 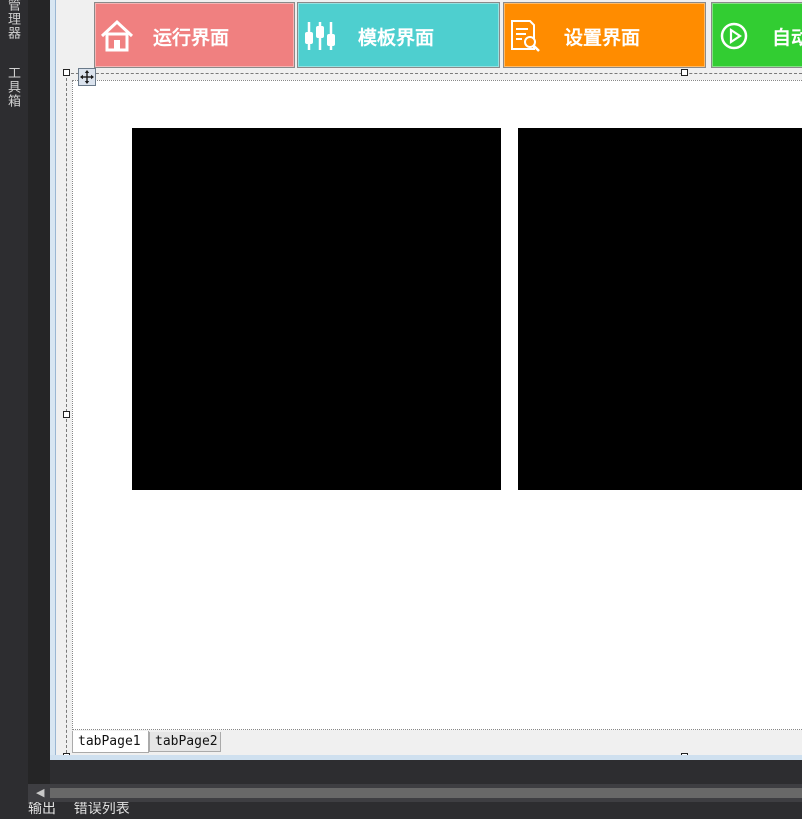 I want to click on move-handle-icon, so click(x=87, y=77).